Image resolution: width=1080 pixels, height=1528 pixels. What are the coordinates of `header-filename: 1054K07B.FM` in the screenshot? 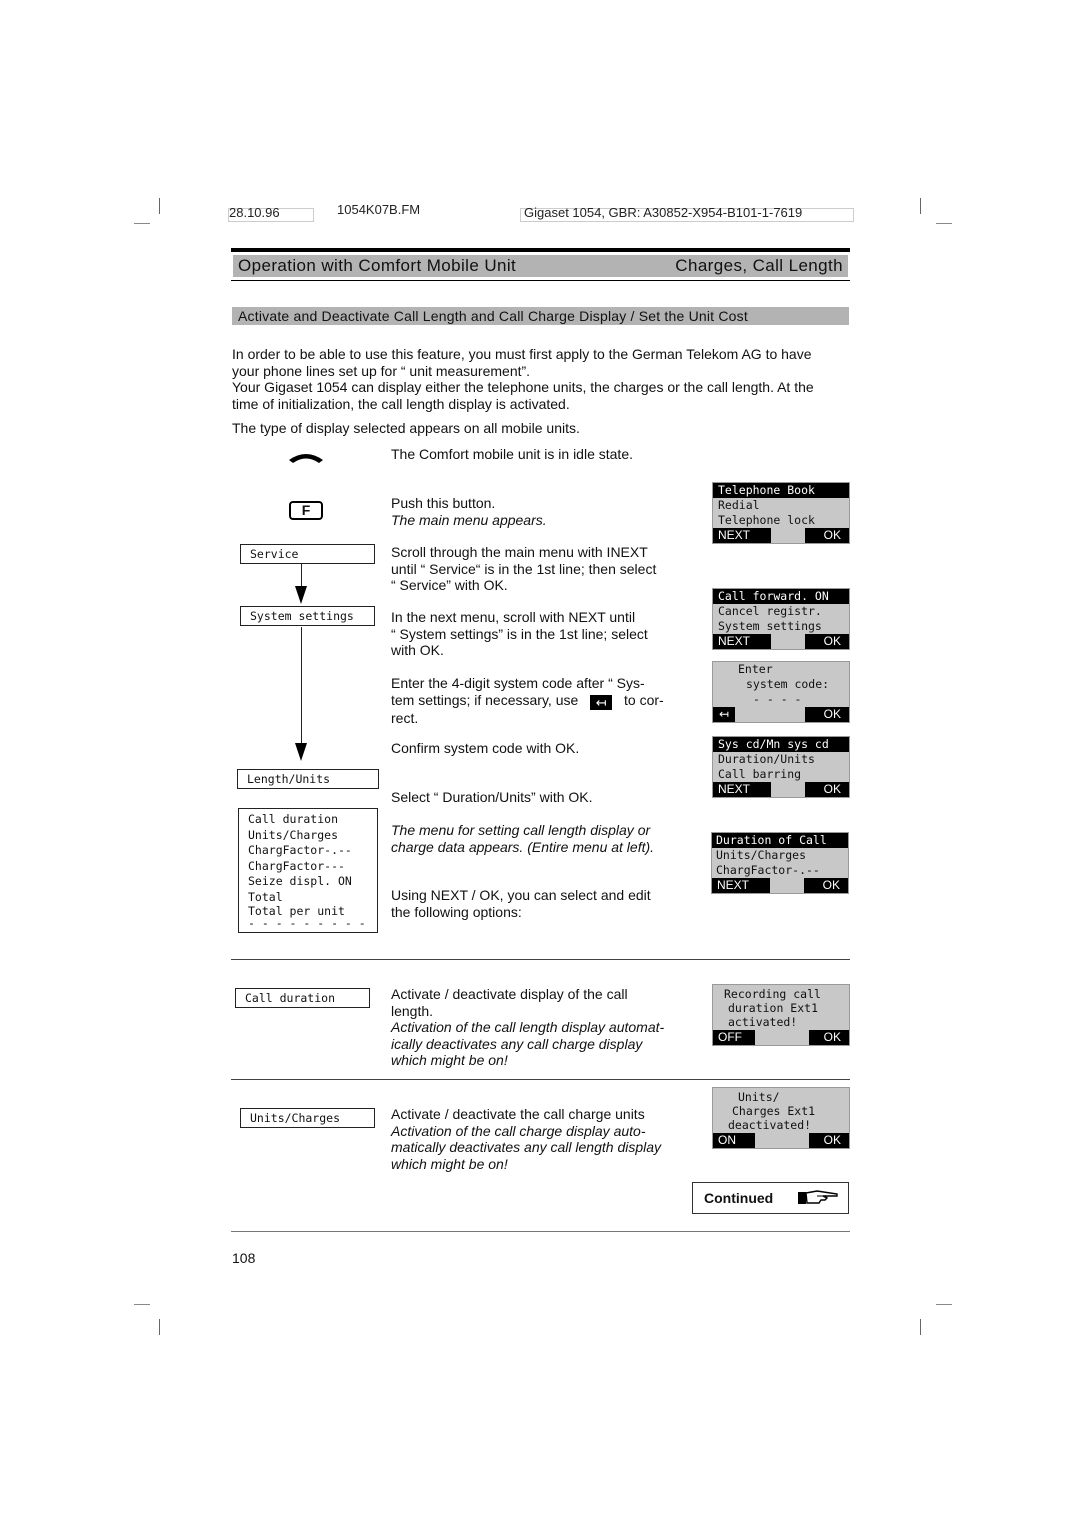 It's located at (379, 209).